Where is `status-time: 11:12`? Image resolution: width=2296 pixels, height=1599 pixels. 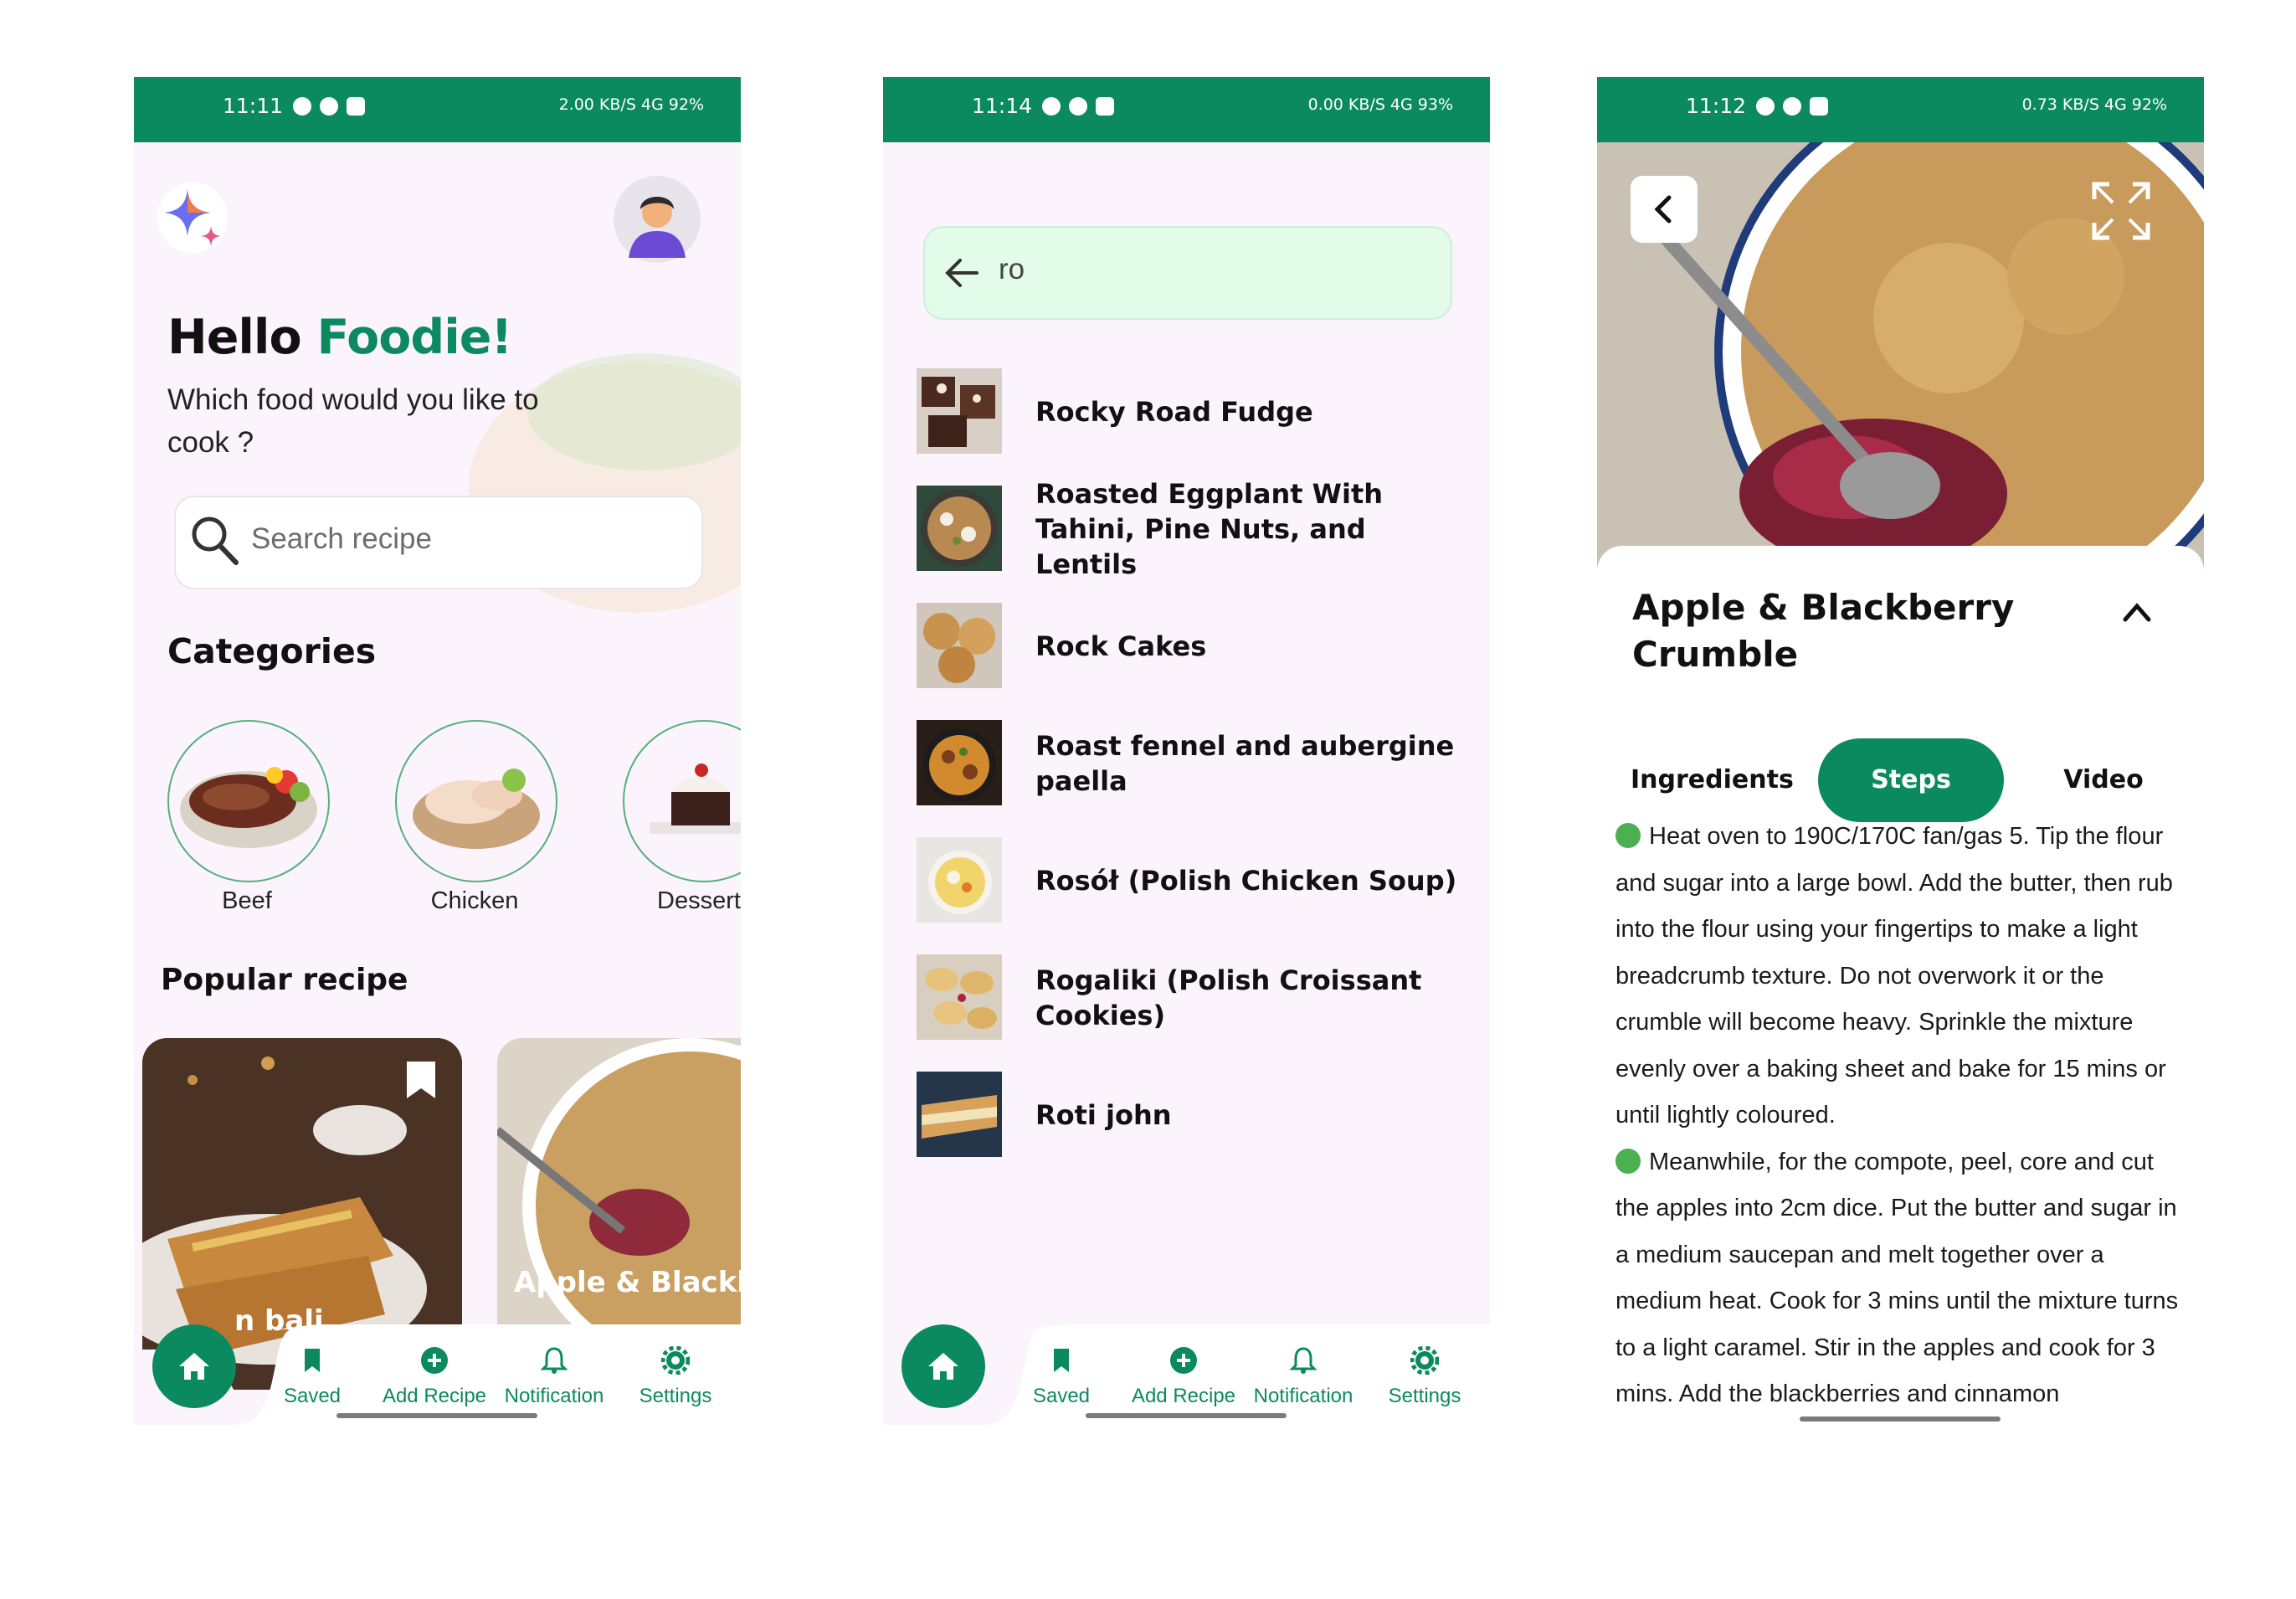 status-time: 11:12 is located at coordinates (1716, 106).